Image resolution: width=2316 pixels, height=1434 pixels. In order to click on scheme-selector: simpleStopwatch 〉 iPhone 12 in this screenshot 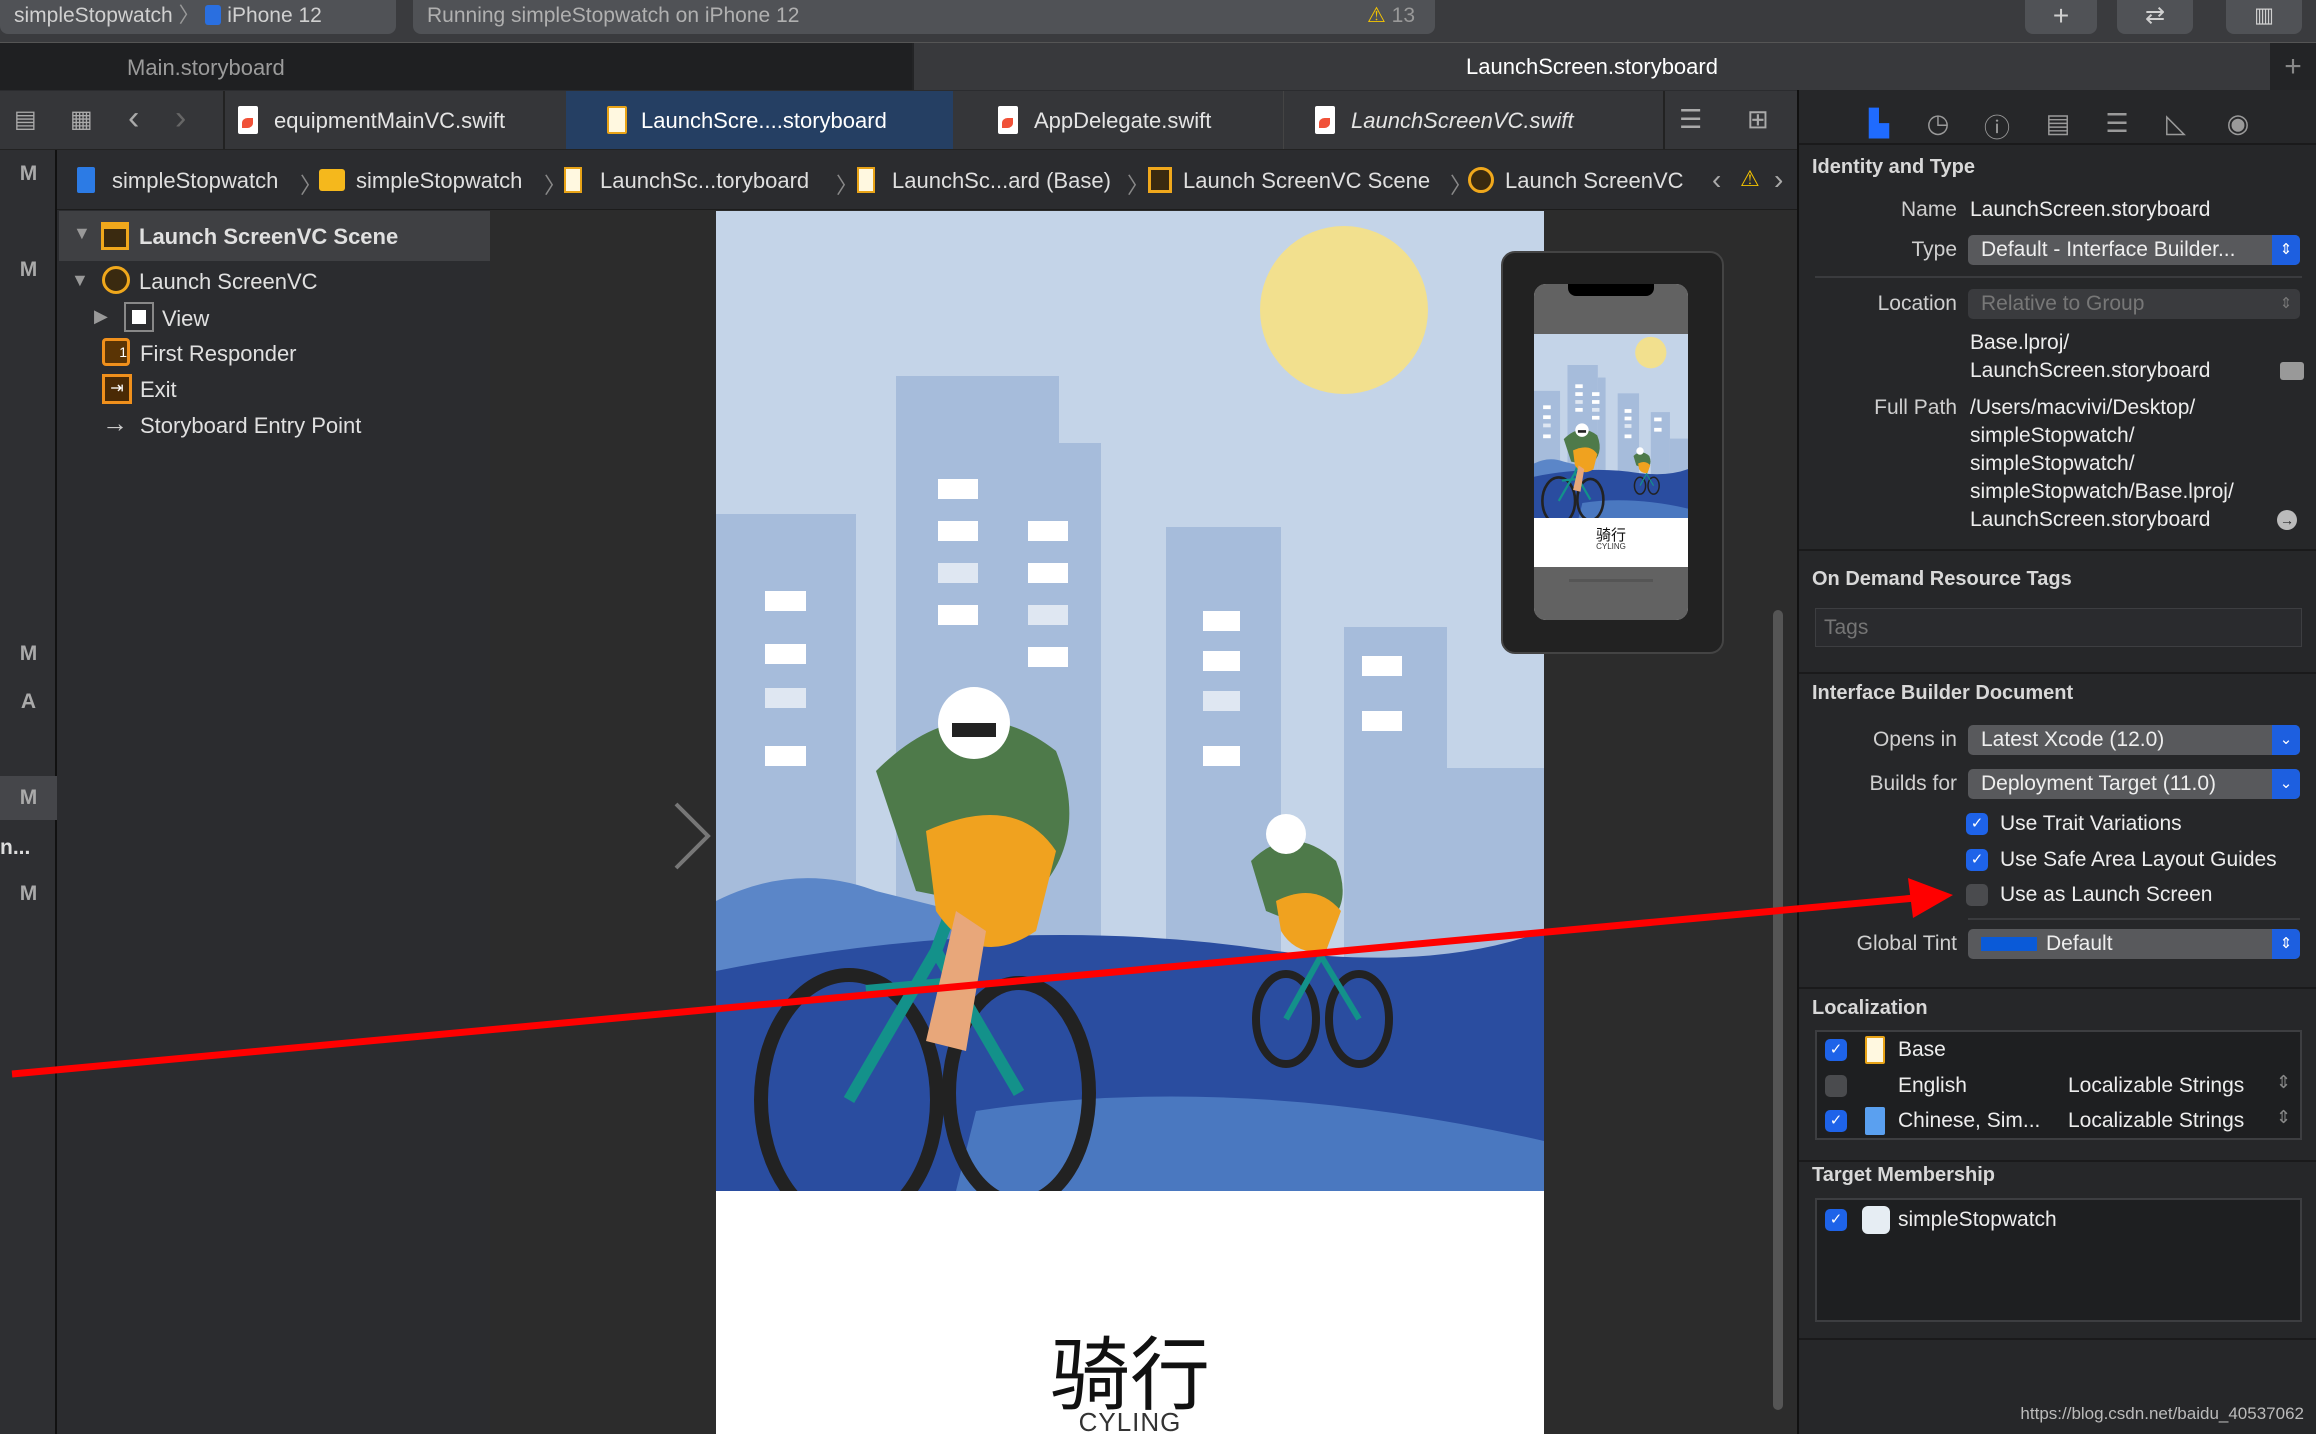, I will do `click(198, 17)`.